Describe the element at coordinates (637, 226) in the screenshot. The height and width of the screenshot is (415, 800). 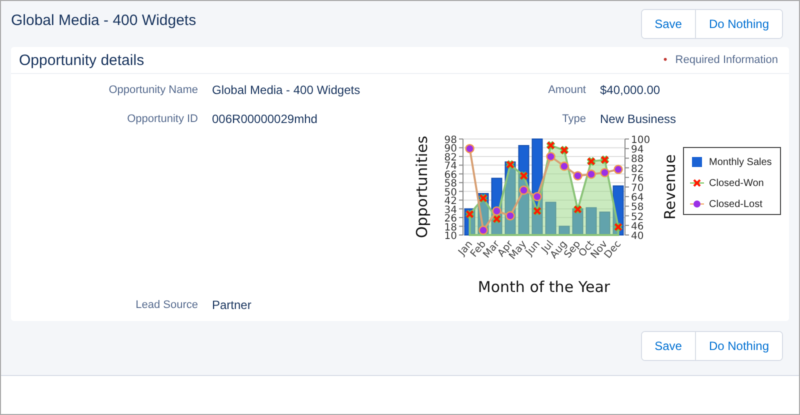
I see `tick-label: 46` at that location.